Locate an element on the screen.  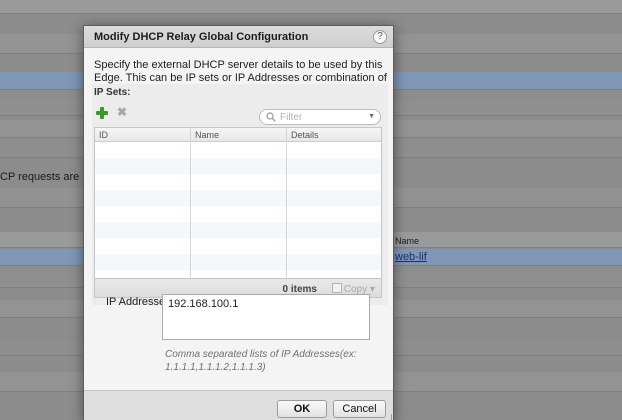
dialog-header: Modify DHCP Relay Global Configuration ? is located at coordinates (238, 37).